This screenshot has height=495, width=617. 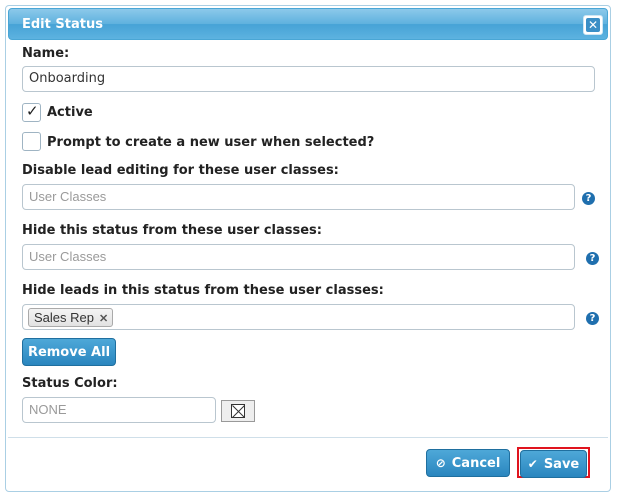 What do you see at coordinates (298, 317) in the screenshot?
I see `hide-leads-user-classes-input: Sales Rep ✕` at bounding box center [298, 317].